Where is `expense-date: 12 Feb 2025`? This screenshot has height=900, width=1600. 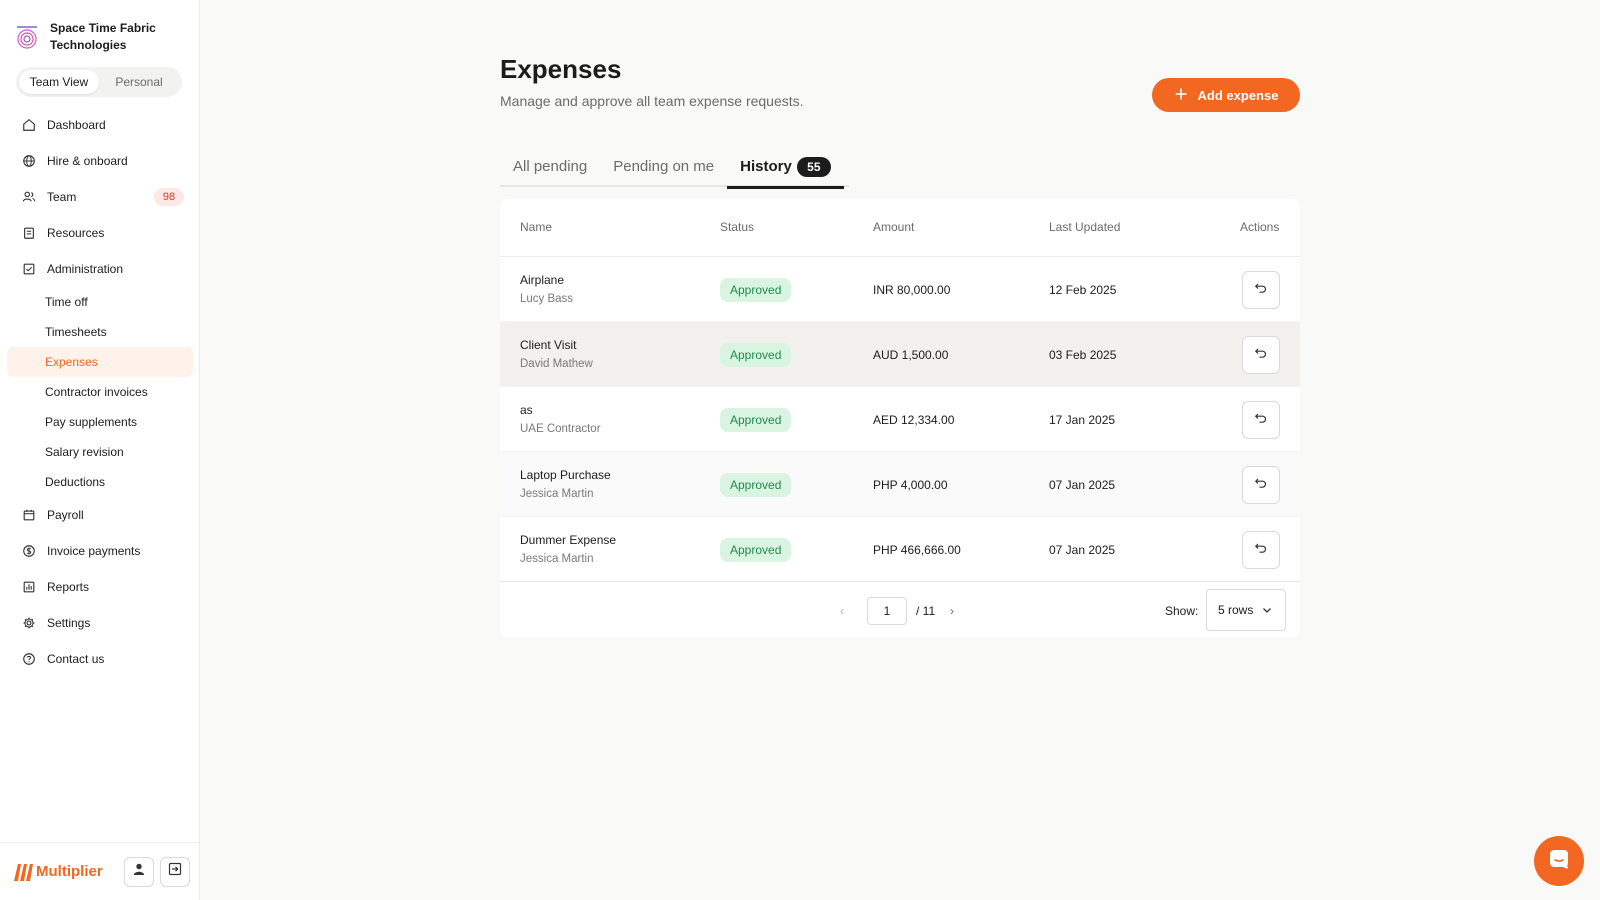
expense-date: 12 Feb 2025 is located at coordinates (1083, 290).